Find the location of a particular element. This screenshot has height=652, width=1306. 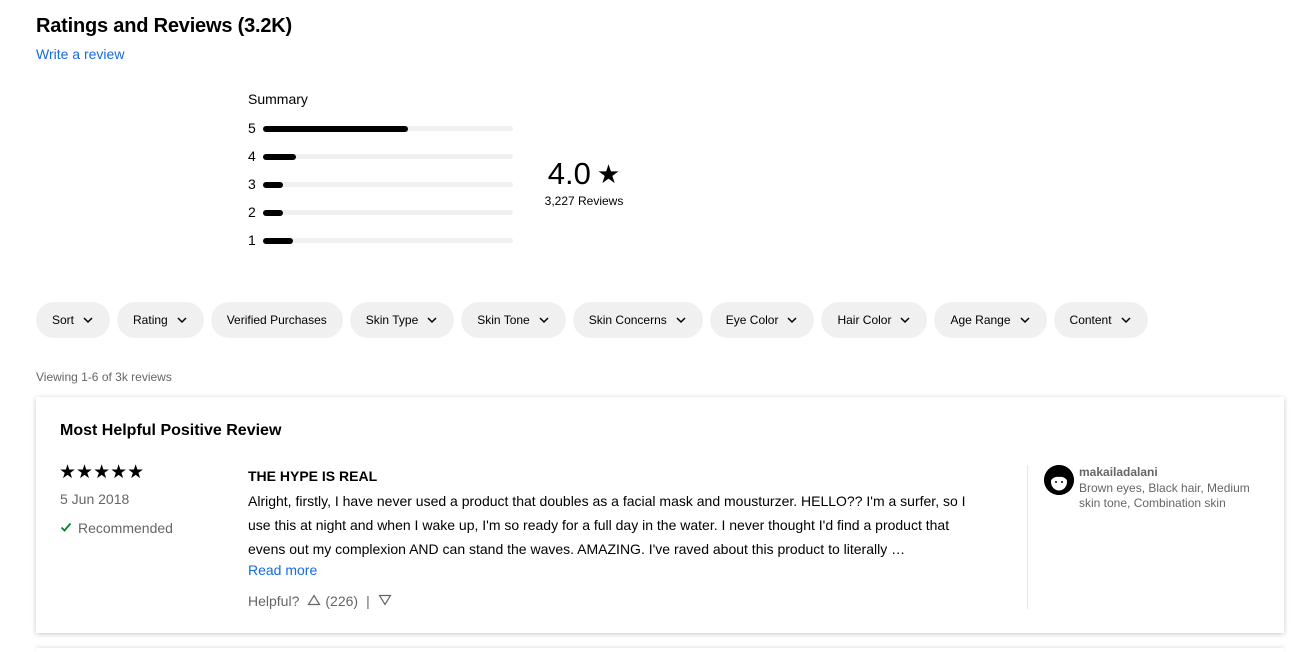

filter-label: Rating is located at coordinates (150, 320).